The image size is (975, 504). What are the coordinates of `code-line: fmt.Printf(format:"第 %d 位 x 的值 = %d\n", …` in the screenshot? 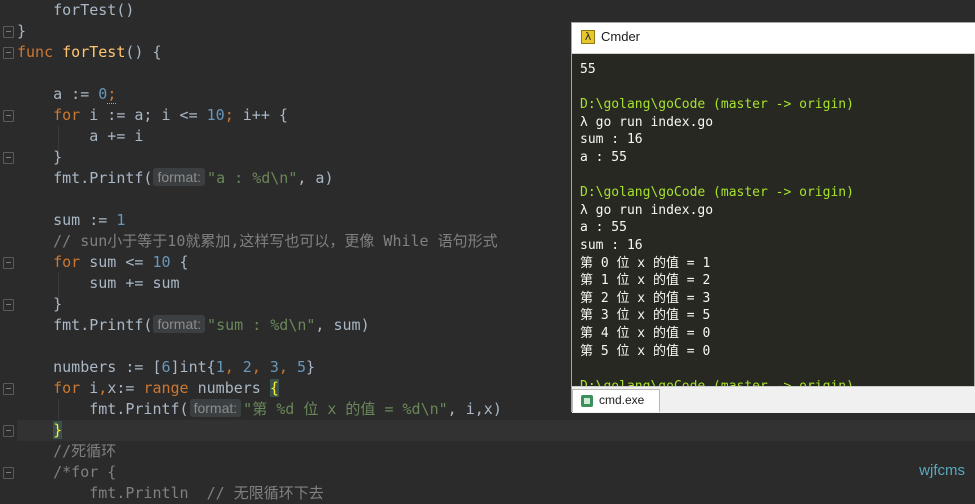 It's located at (259, 409).